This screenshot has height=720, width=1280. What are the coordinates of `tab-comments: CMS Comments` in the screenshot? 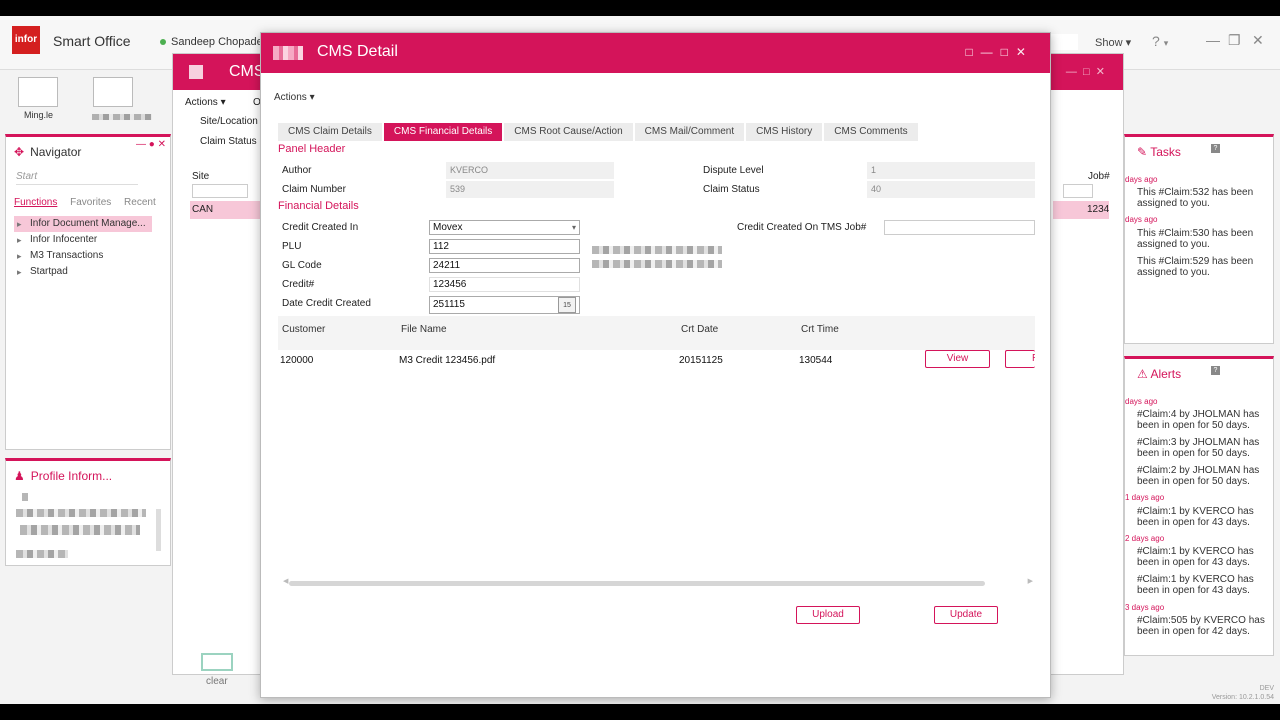 It's located at (871, 132).